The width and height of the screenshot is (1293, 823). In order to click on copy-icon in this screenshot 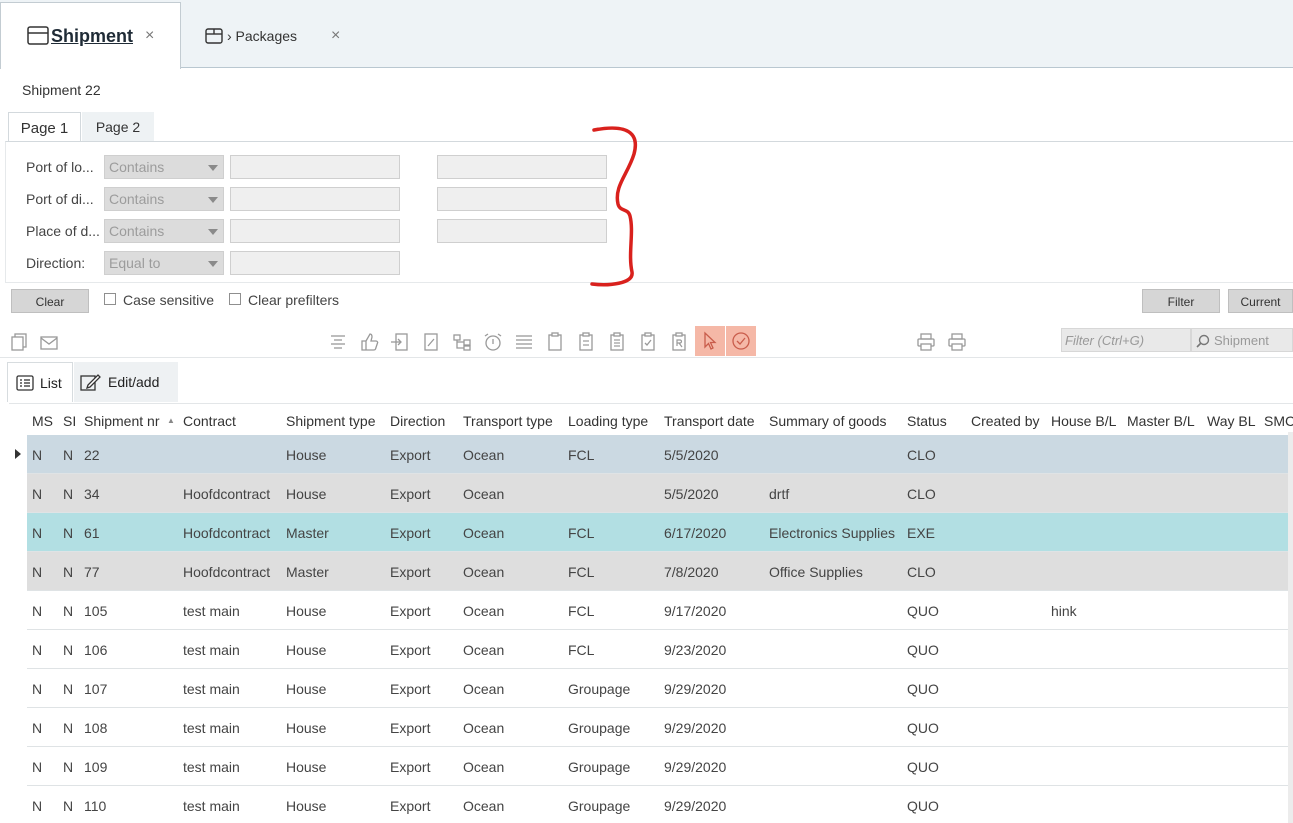, I will do `click(19, 342)`.